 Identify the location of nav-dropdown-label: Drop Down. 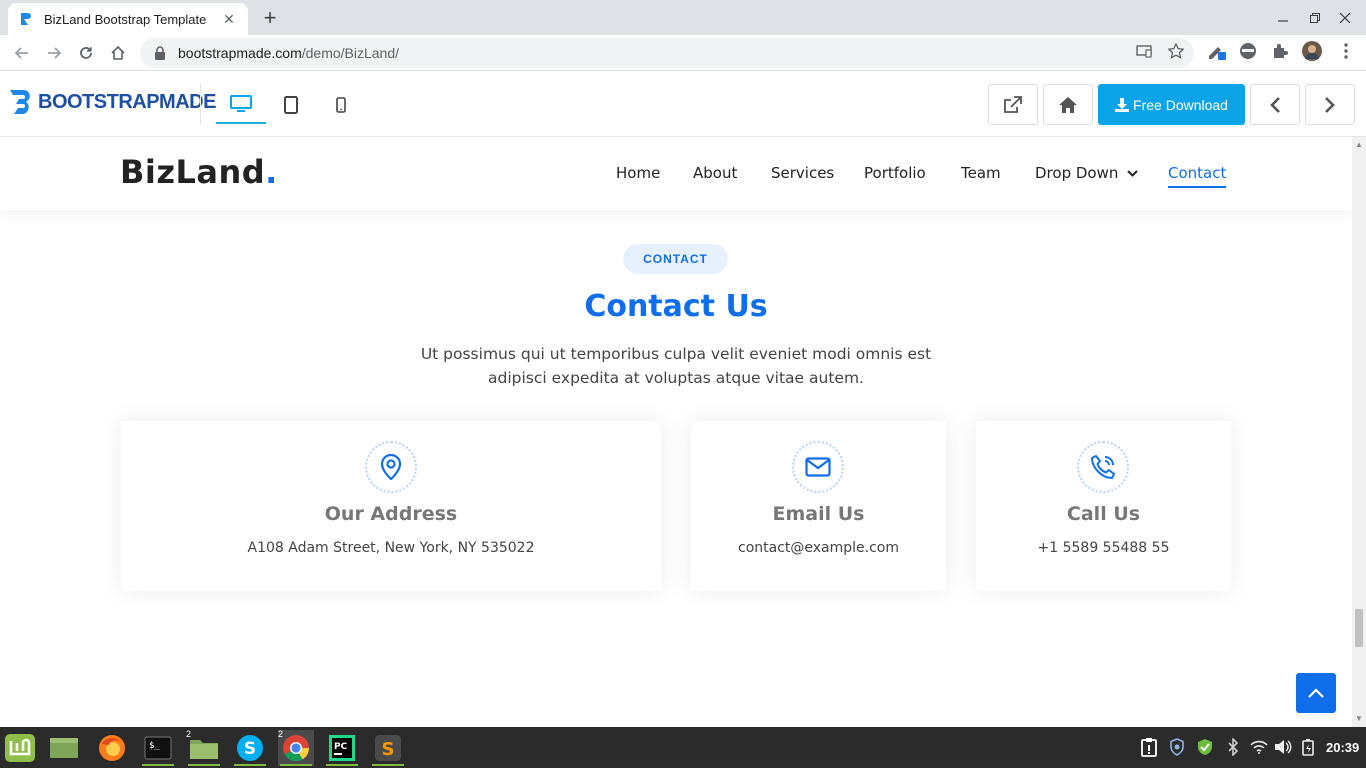
(1077, 173).